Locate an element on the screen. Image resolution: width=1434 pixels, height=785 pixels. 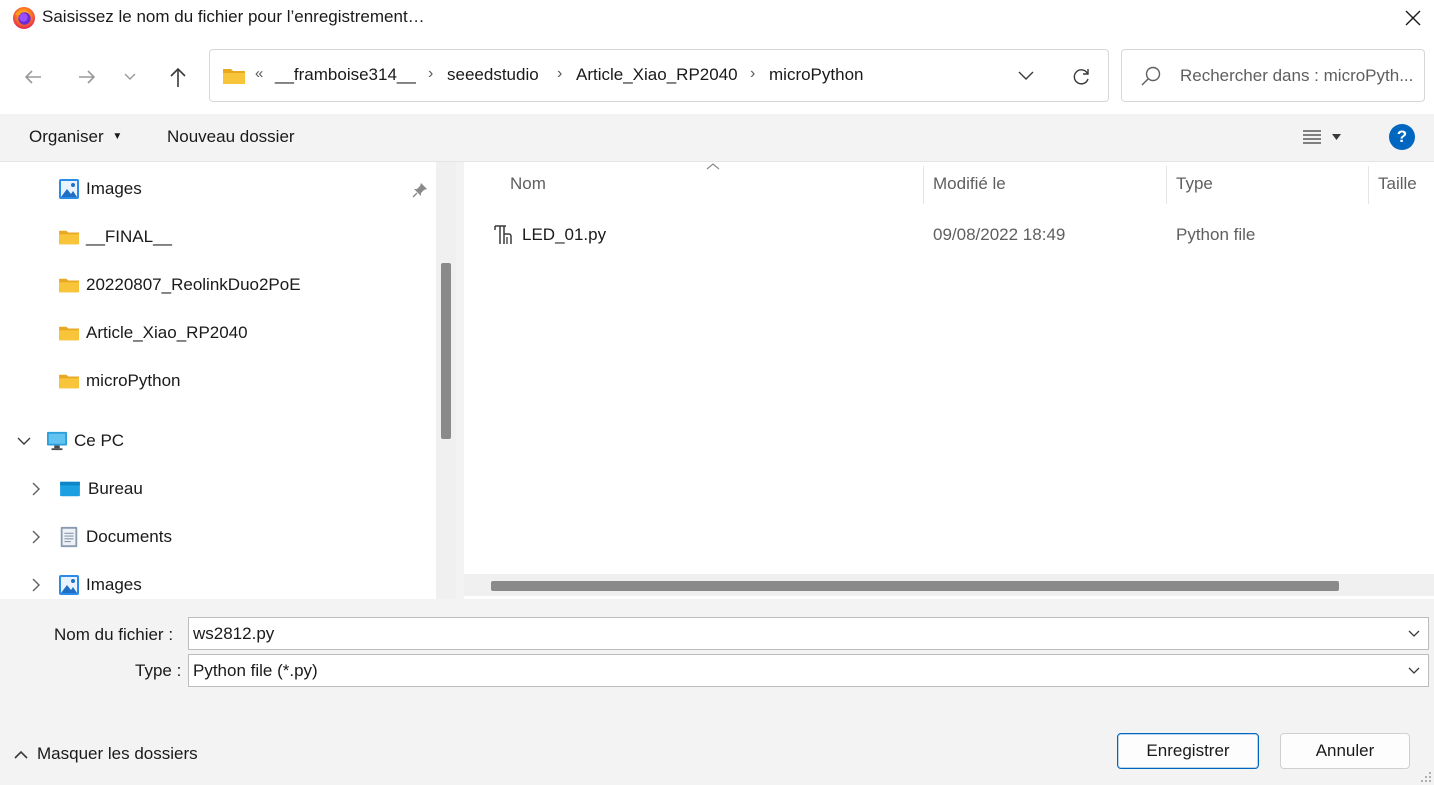
firefox-icon is located at coordinates (24, 18).